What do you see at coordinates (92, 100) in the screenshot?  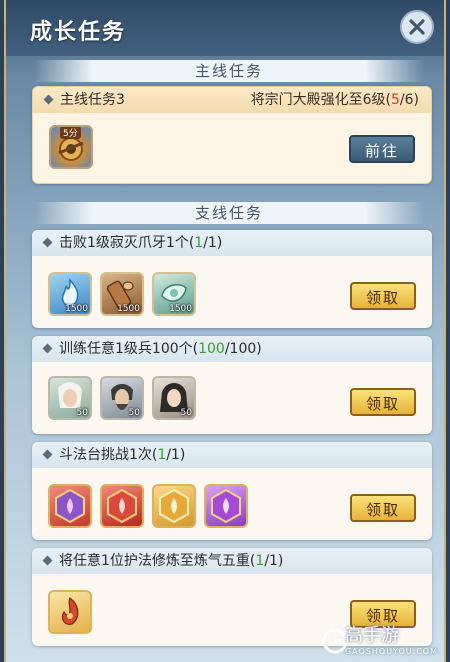 I see `main-task-name: 主线任务3` at bounding box center [92, 100].